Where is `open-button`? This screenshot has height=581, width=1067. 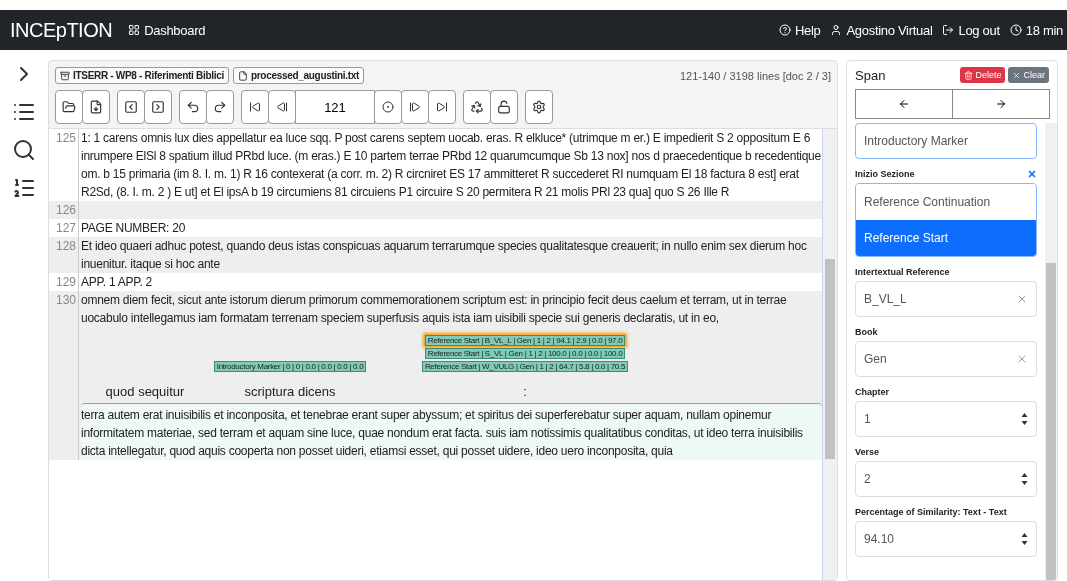 open-button is located at coordinates (69, 107).